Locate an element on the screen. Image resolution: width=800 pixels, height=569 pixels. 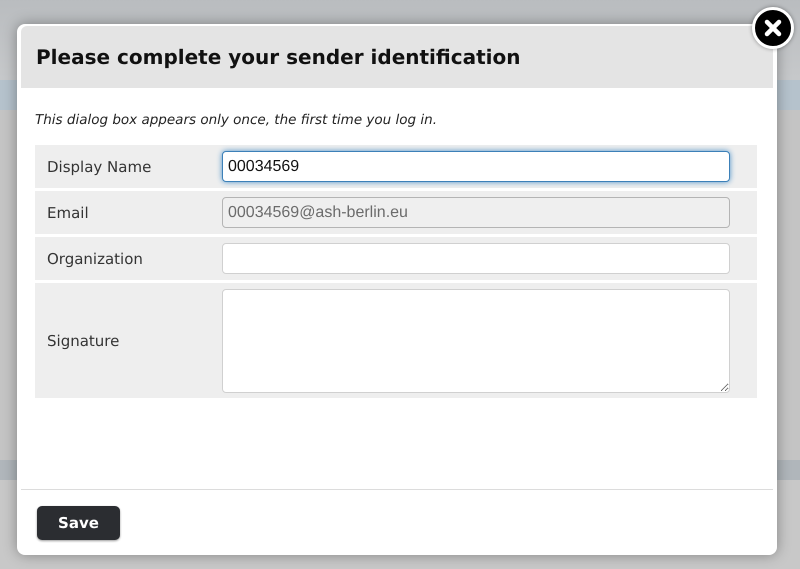
field-label: Signature is located at coordinates (83, 341).